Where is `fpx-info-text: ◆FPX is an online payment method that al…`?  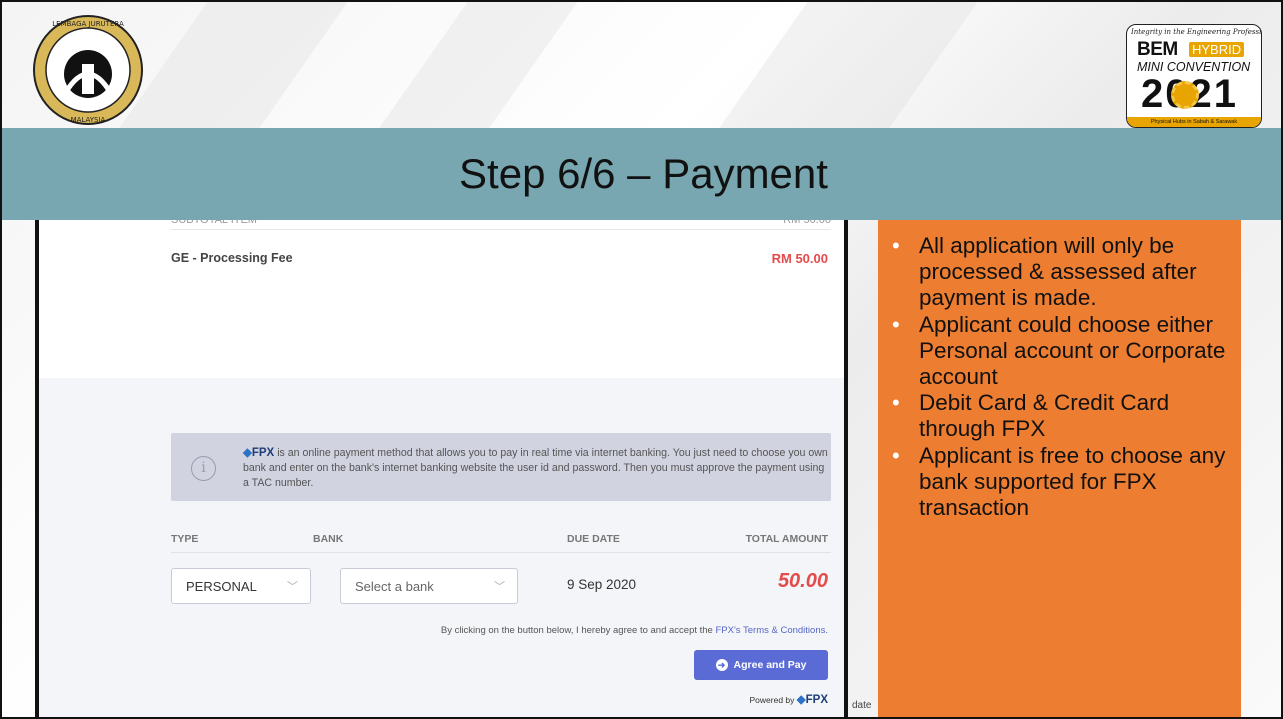 fpx-info-text: ◆FPX is an online payment method that al… is located at coordinates (535, 468).